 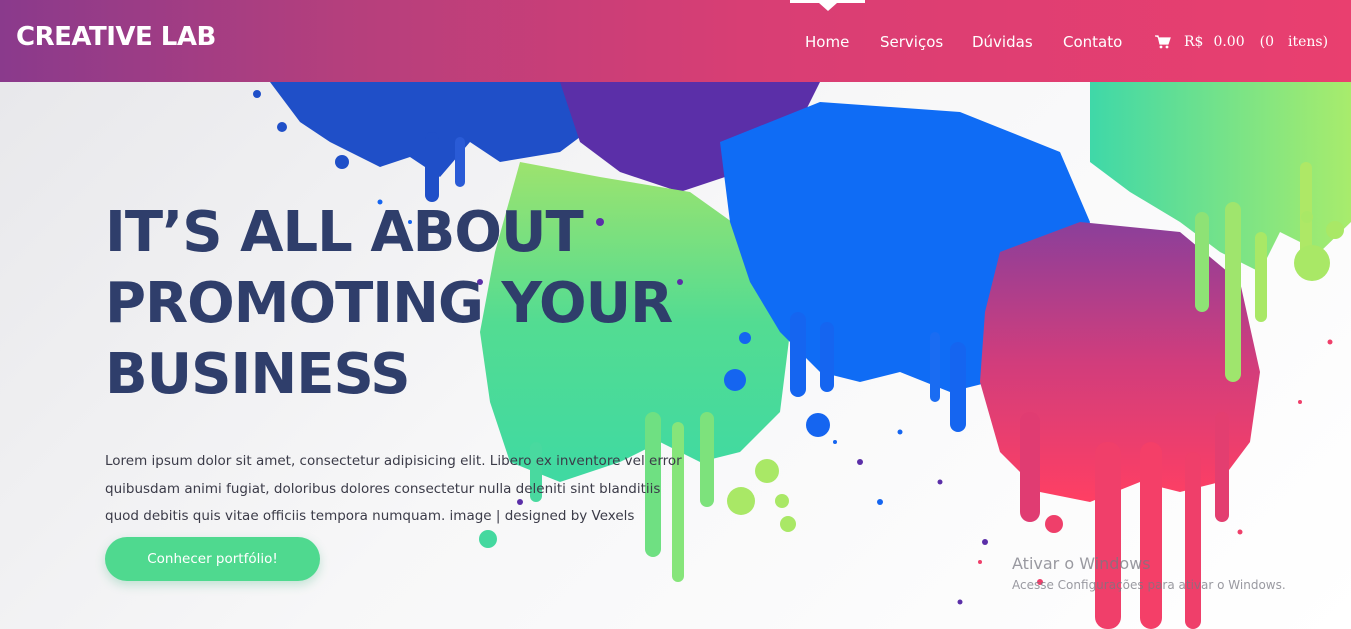 What do you see at coordinates (1092, 42) in the screenshot?
I see `nav-link-contato: Contato` at bounding box center [1092, 42].